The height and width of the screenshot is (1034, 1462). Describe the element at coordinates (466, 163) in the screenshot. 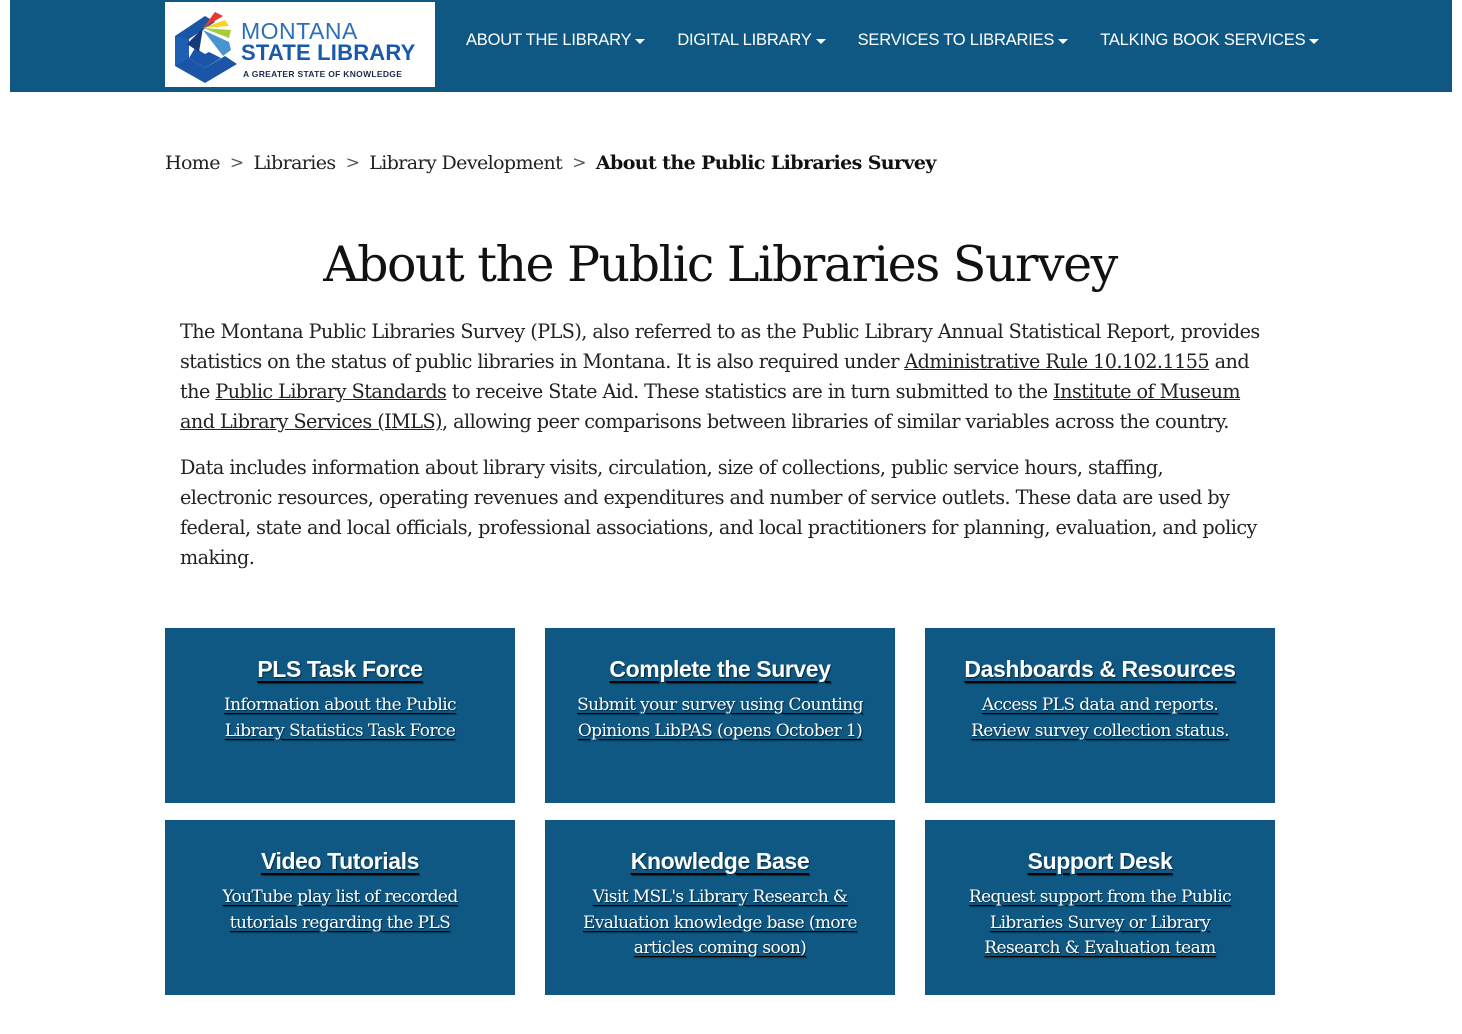

I see `breadcrumb-library-development: Library Development` at that location.